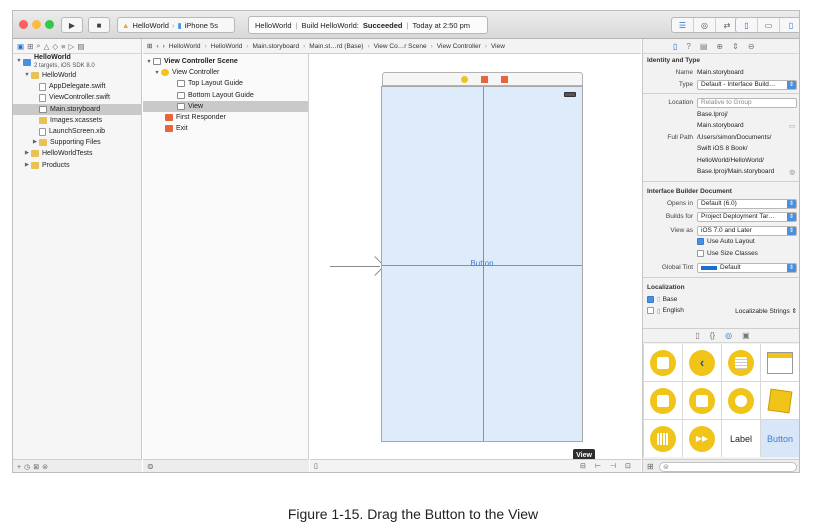  I want to click on editor-mode-control: ☰ ◎ ⇄, so click(705, 25).